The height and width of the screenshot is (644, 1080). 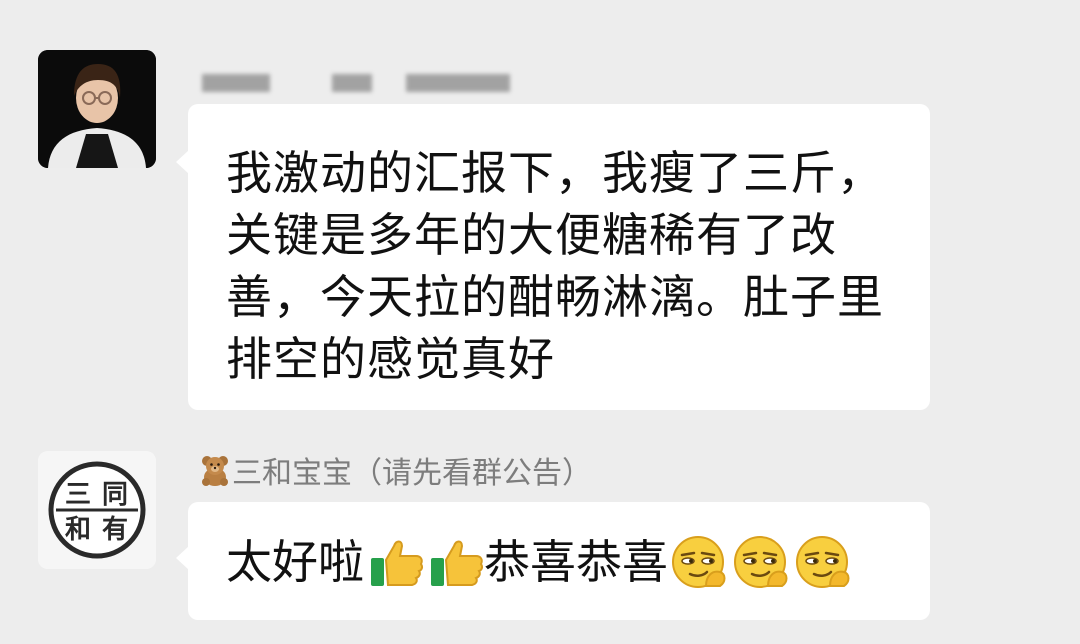 I want to click on person-photo-icon, so click(x=97, y=109).